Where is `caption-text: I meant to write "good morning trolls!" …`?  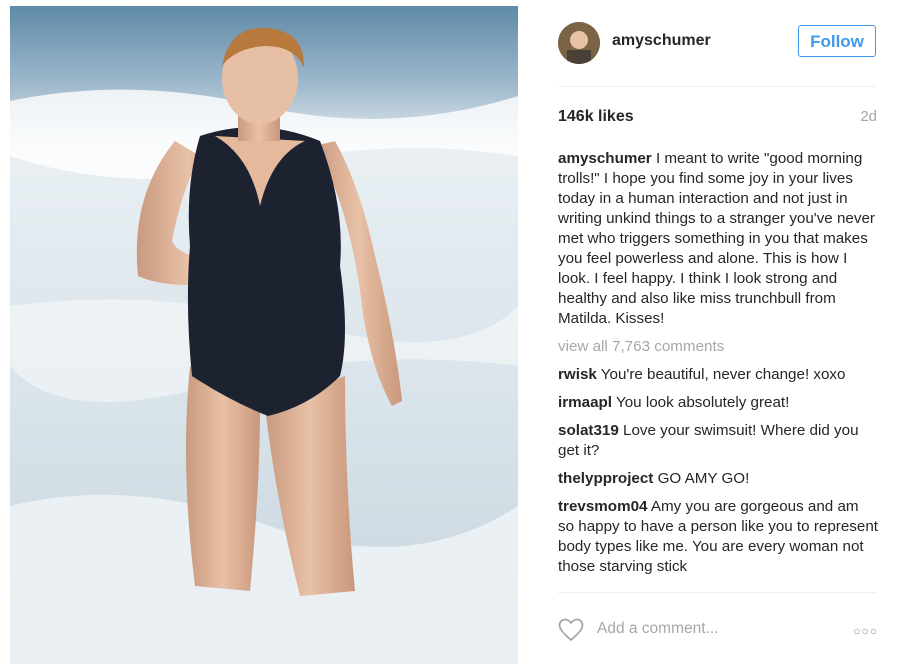
caption-text: I meant to write "good morning trolls!" … is located at coordinates (716, 238).